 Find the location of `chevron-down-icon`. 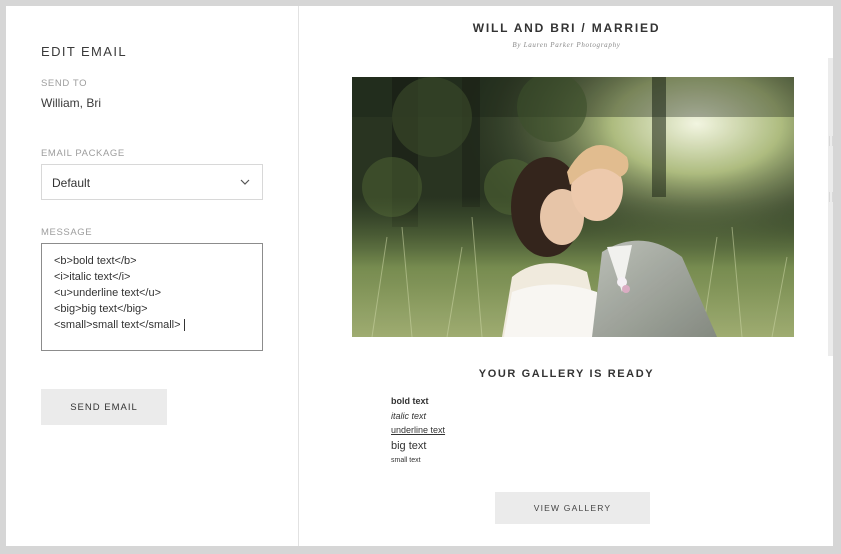

chevron-down-icon is located at coordinates (245, 182).